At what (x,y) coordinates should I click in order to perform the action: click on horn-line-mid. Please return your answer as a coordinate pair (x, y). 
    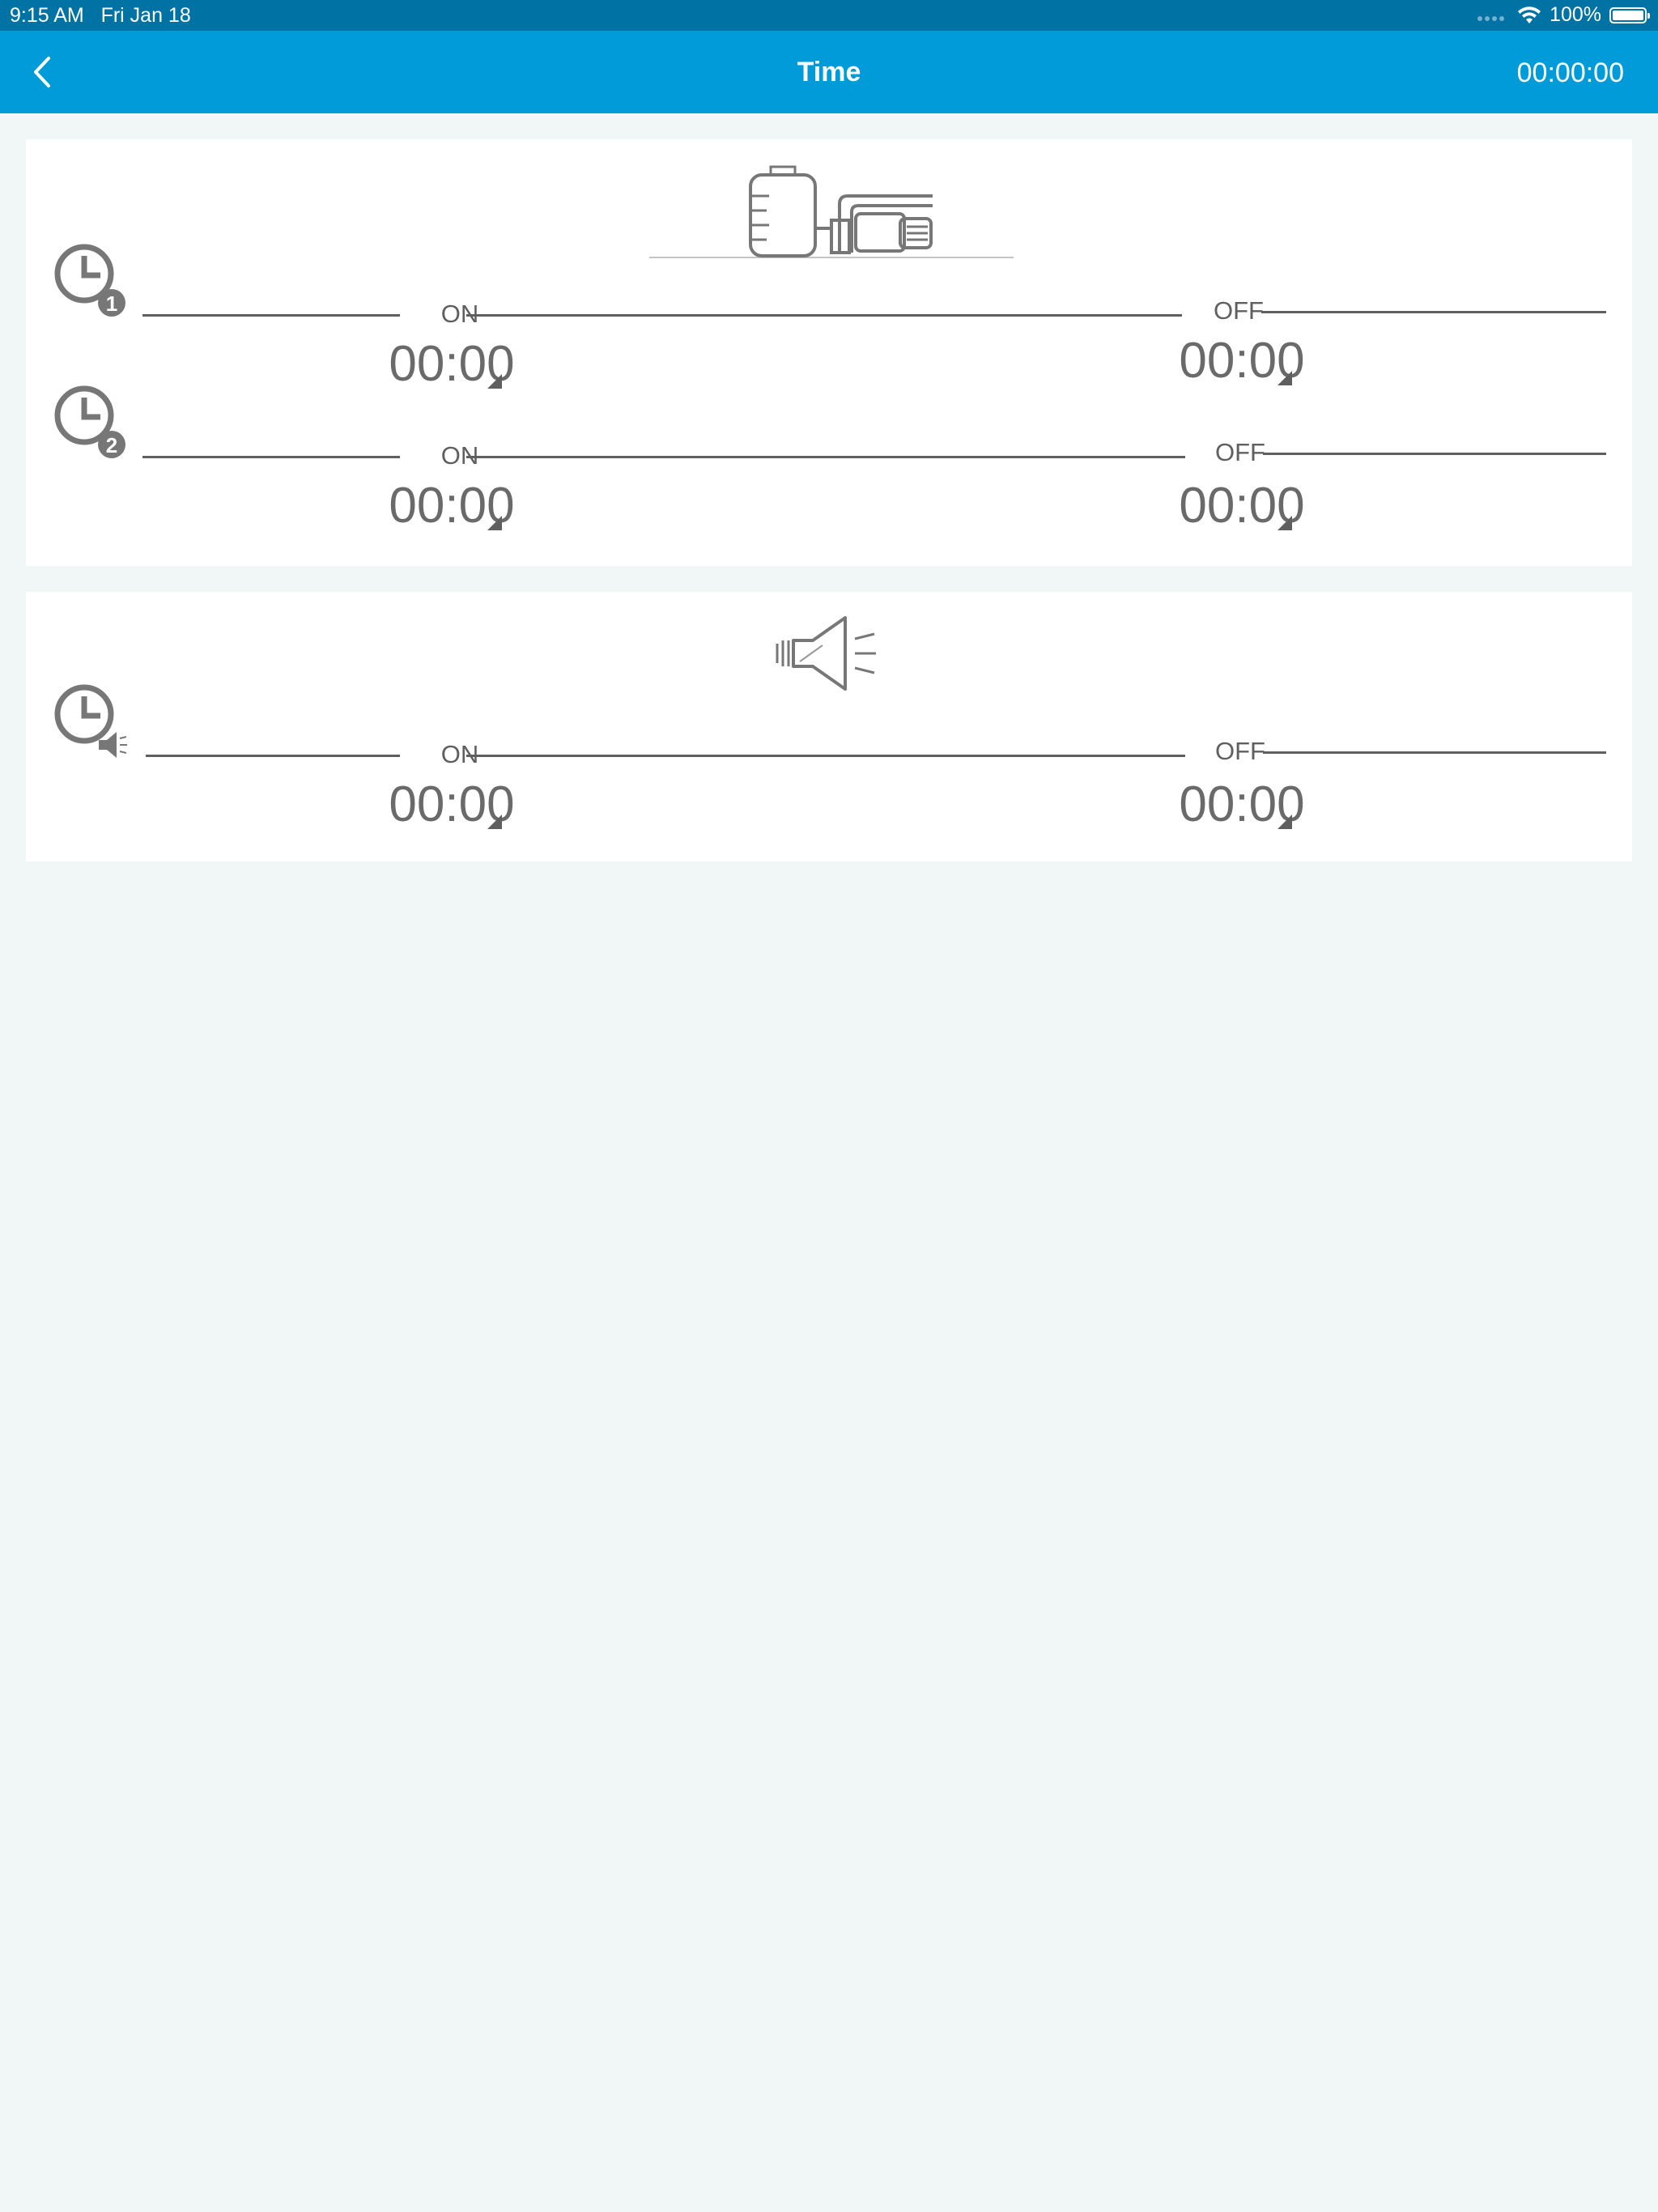
    Looking at the image, I should click on (825, 756).